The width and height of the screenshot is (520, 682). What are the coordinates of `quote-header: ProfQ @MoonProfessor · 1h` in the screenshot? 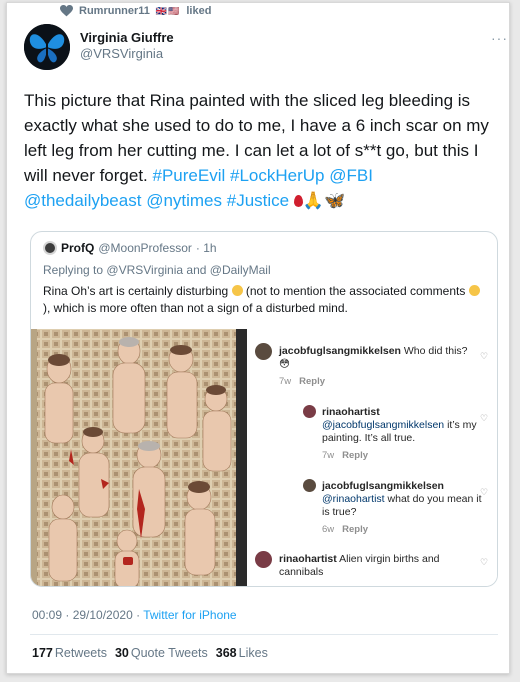 It's located at (130, 248).